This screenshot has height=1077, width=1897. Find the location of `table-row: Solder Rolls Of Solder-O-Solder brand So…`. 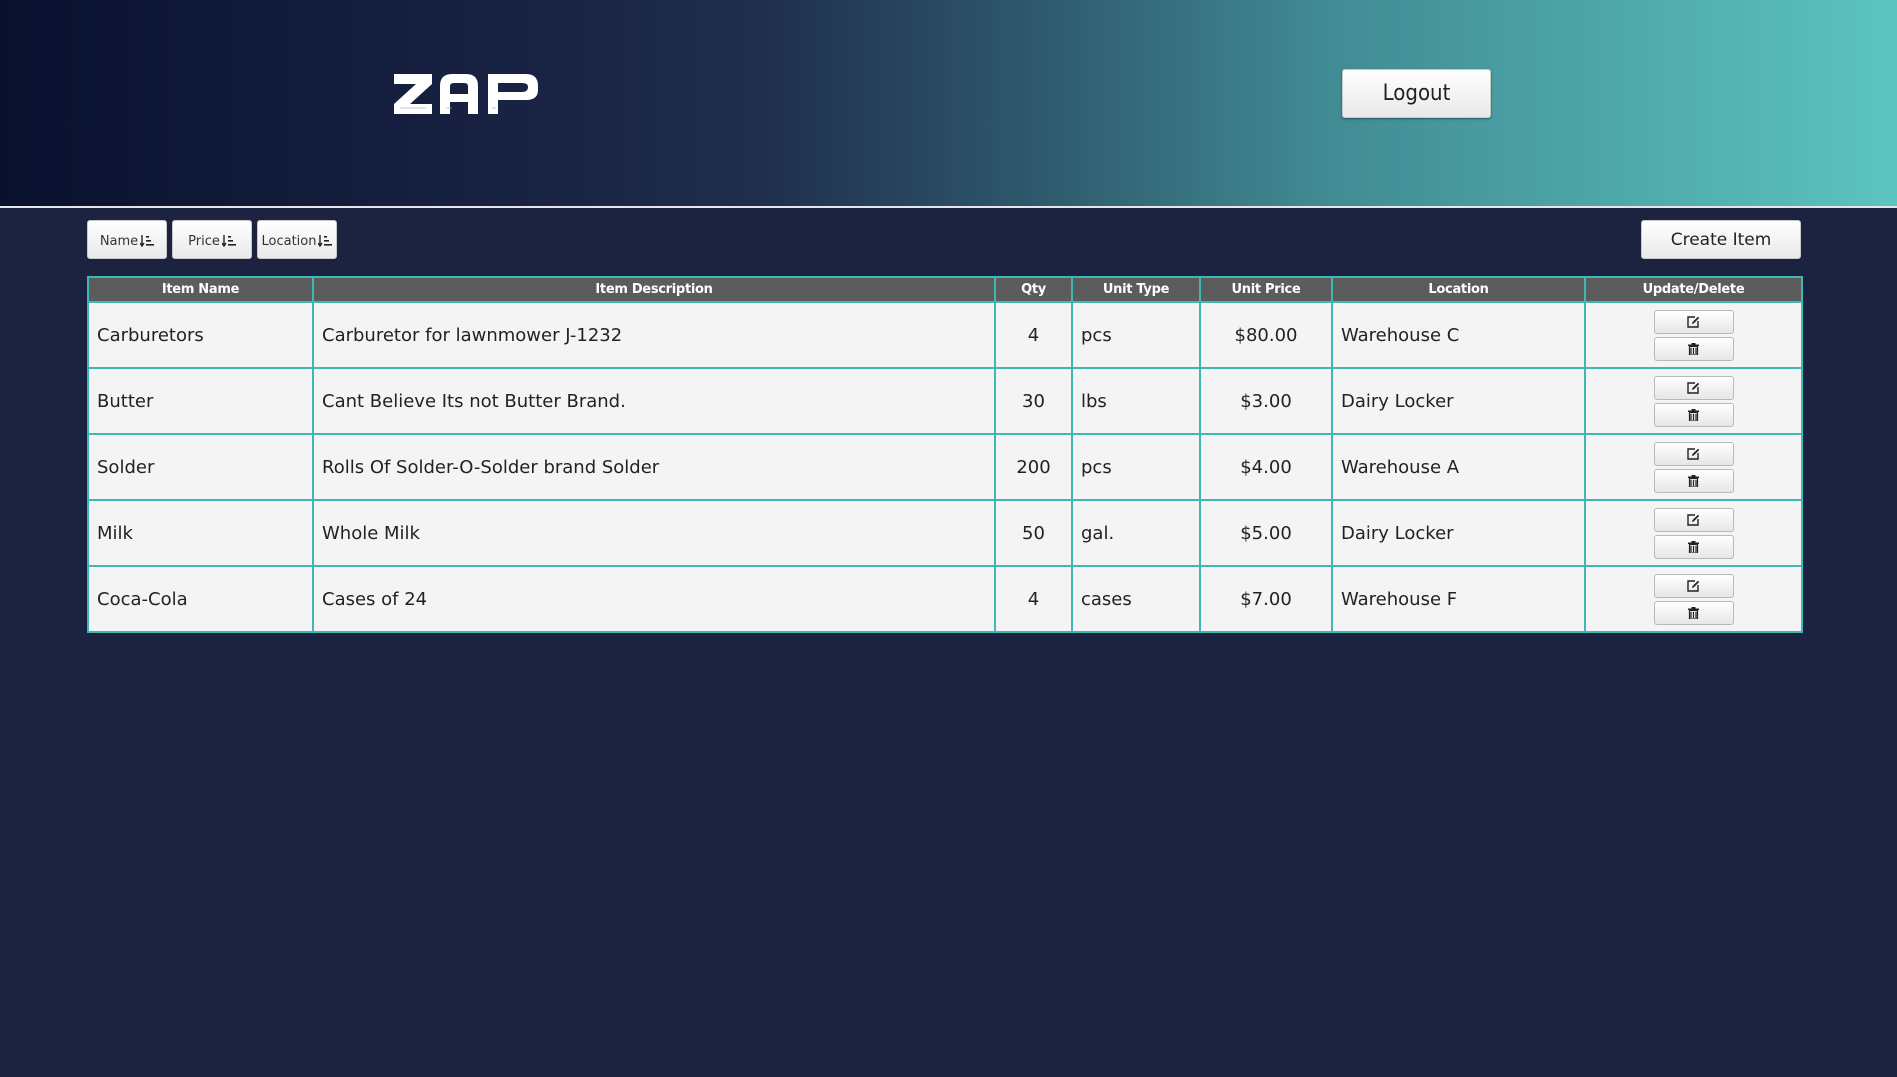

table-row: Solder Rolls Of Solder-O-Solder brand So… is located at coordinates (945, 467).